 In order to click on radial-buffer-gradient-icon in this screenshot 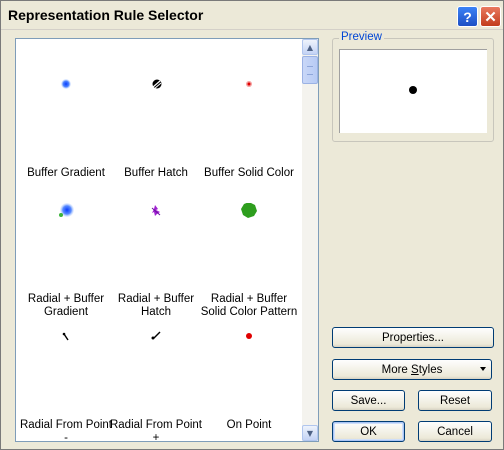, I will do `click(66, 210)`.